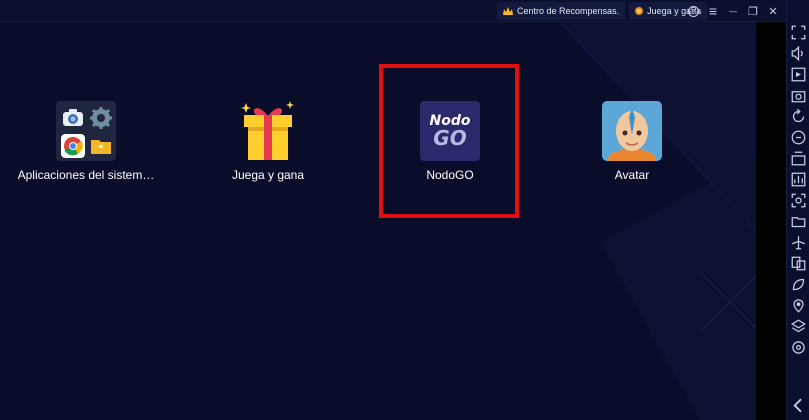 The width and height of the screenshot is (809, 420). Describe the element at coordinates (753, 11) in the screenshot. I see `restore-icon: ❐` at that location.